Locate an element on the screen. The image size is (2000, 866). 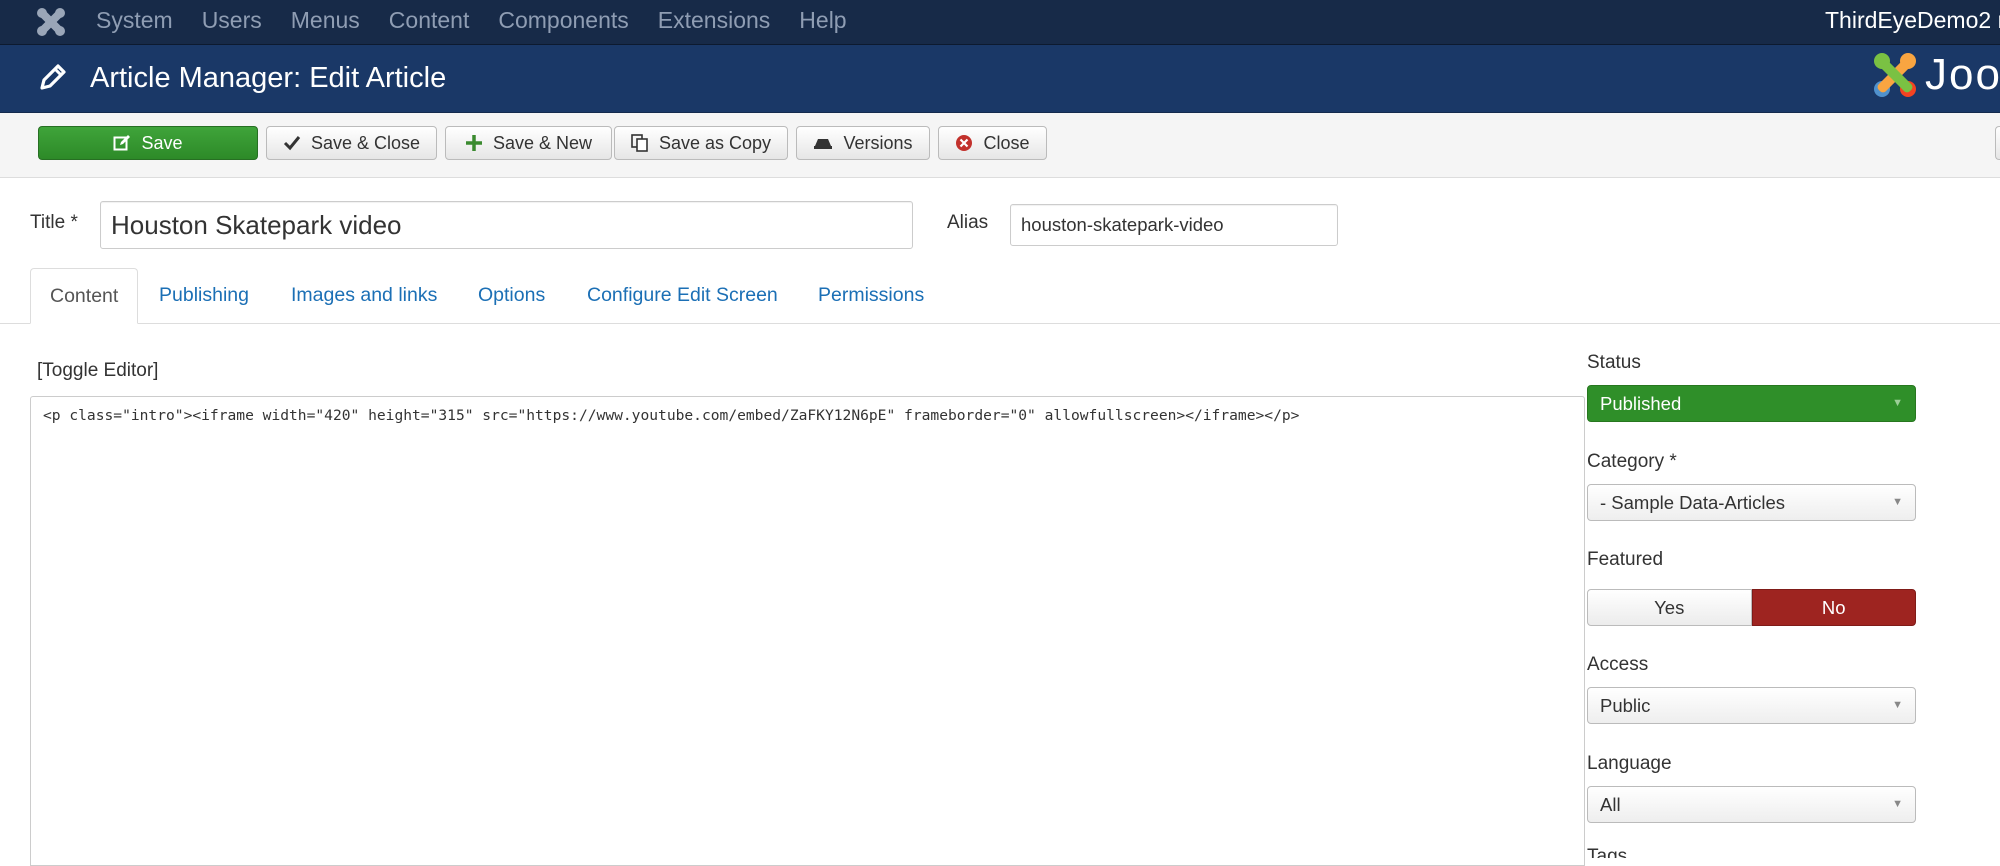
tab-images-and-links: Images and links is located at coordinates (364, 295).